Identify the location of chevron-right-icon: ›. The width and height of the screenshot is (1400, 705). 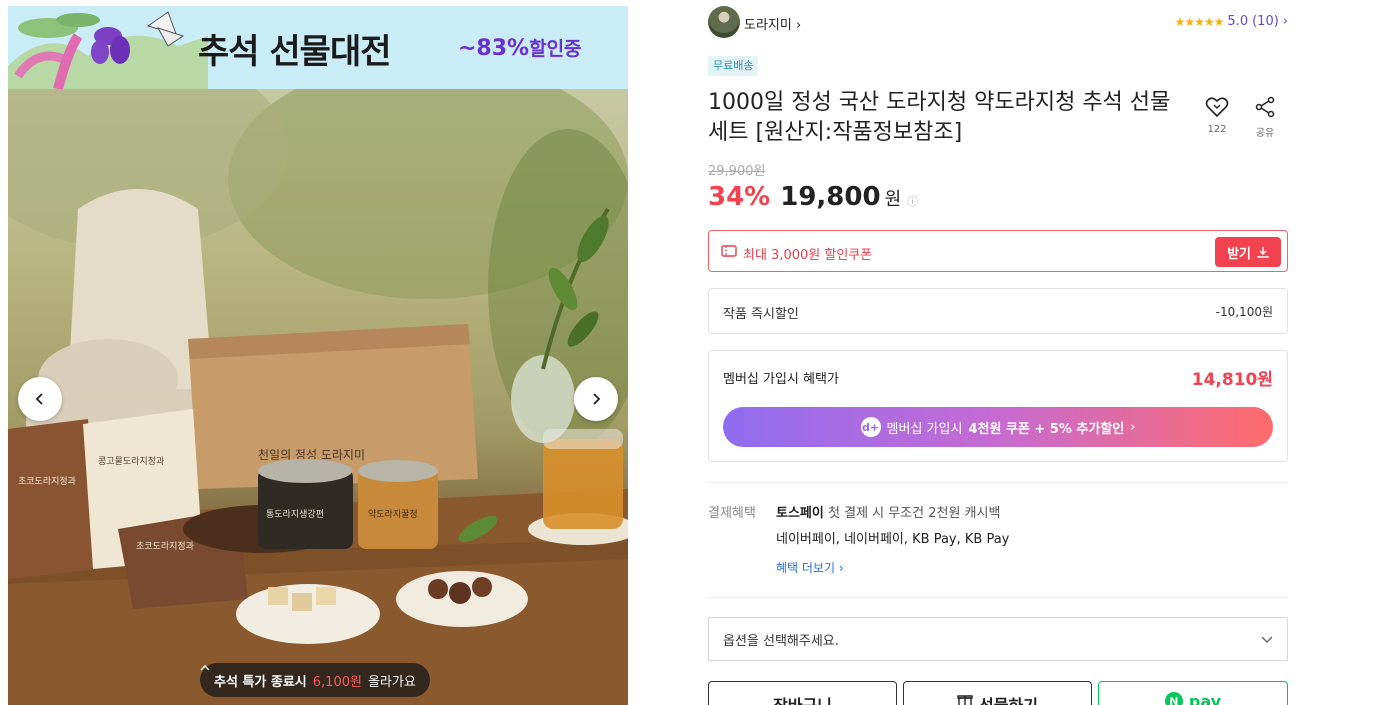
(1133, 427).